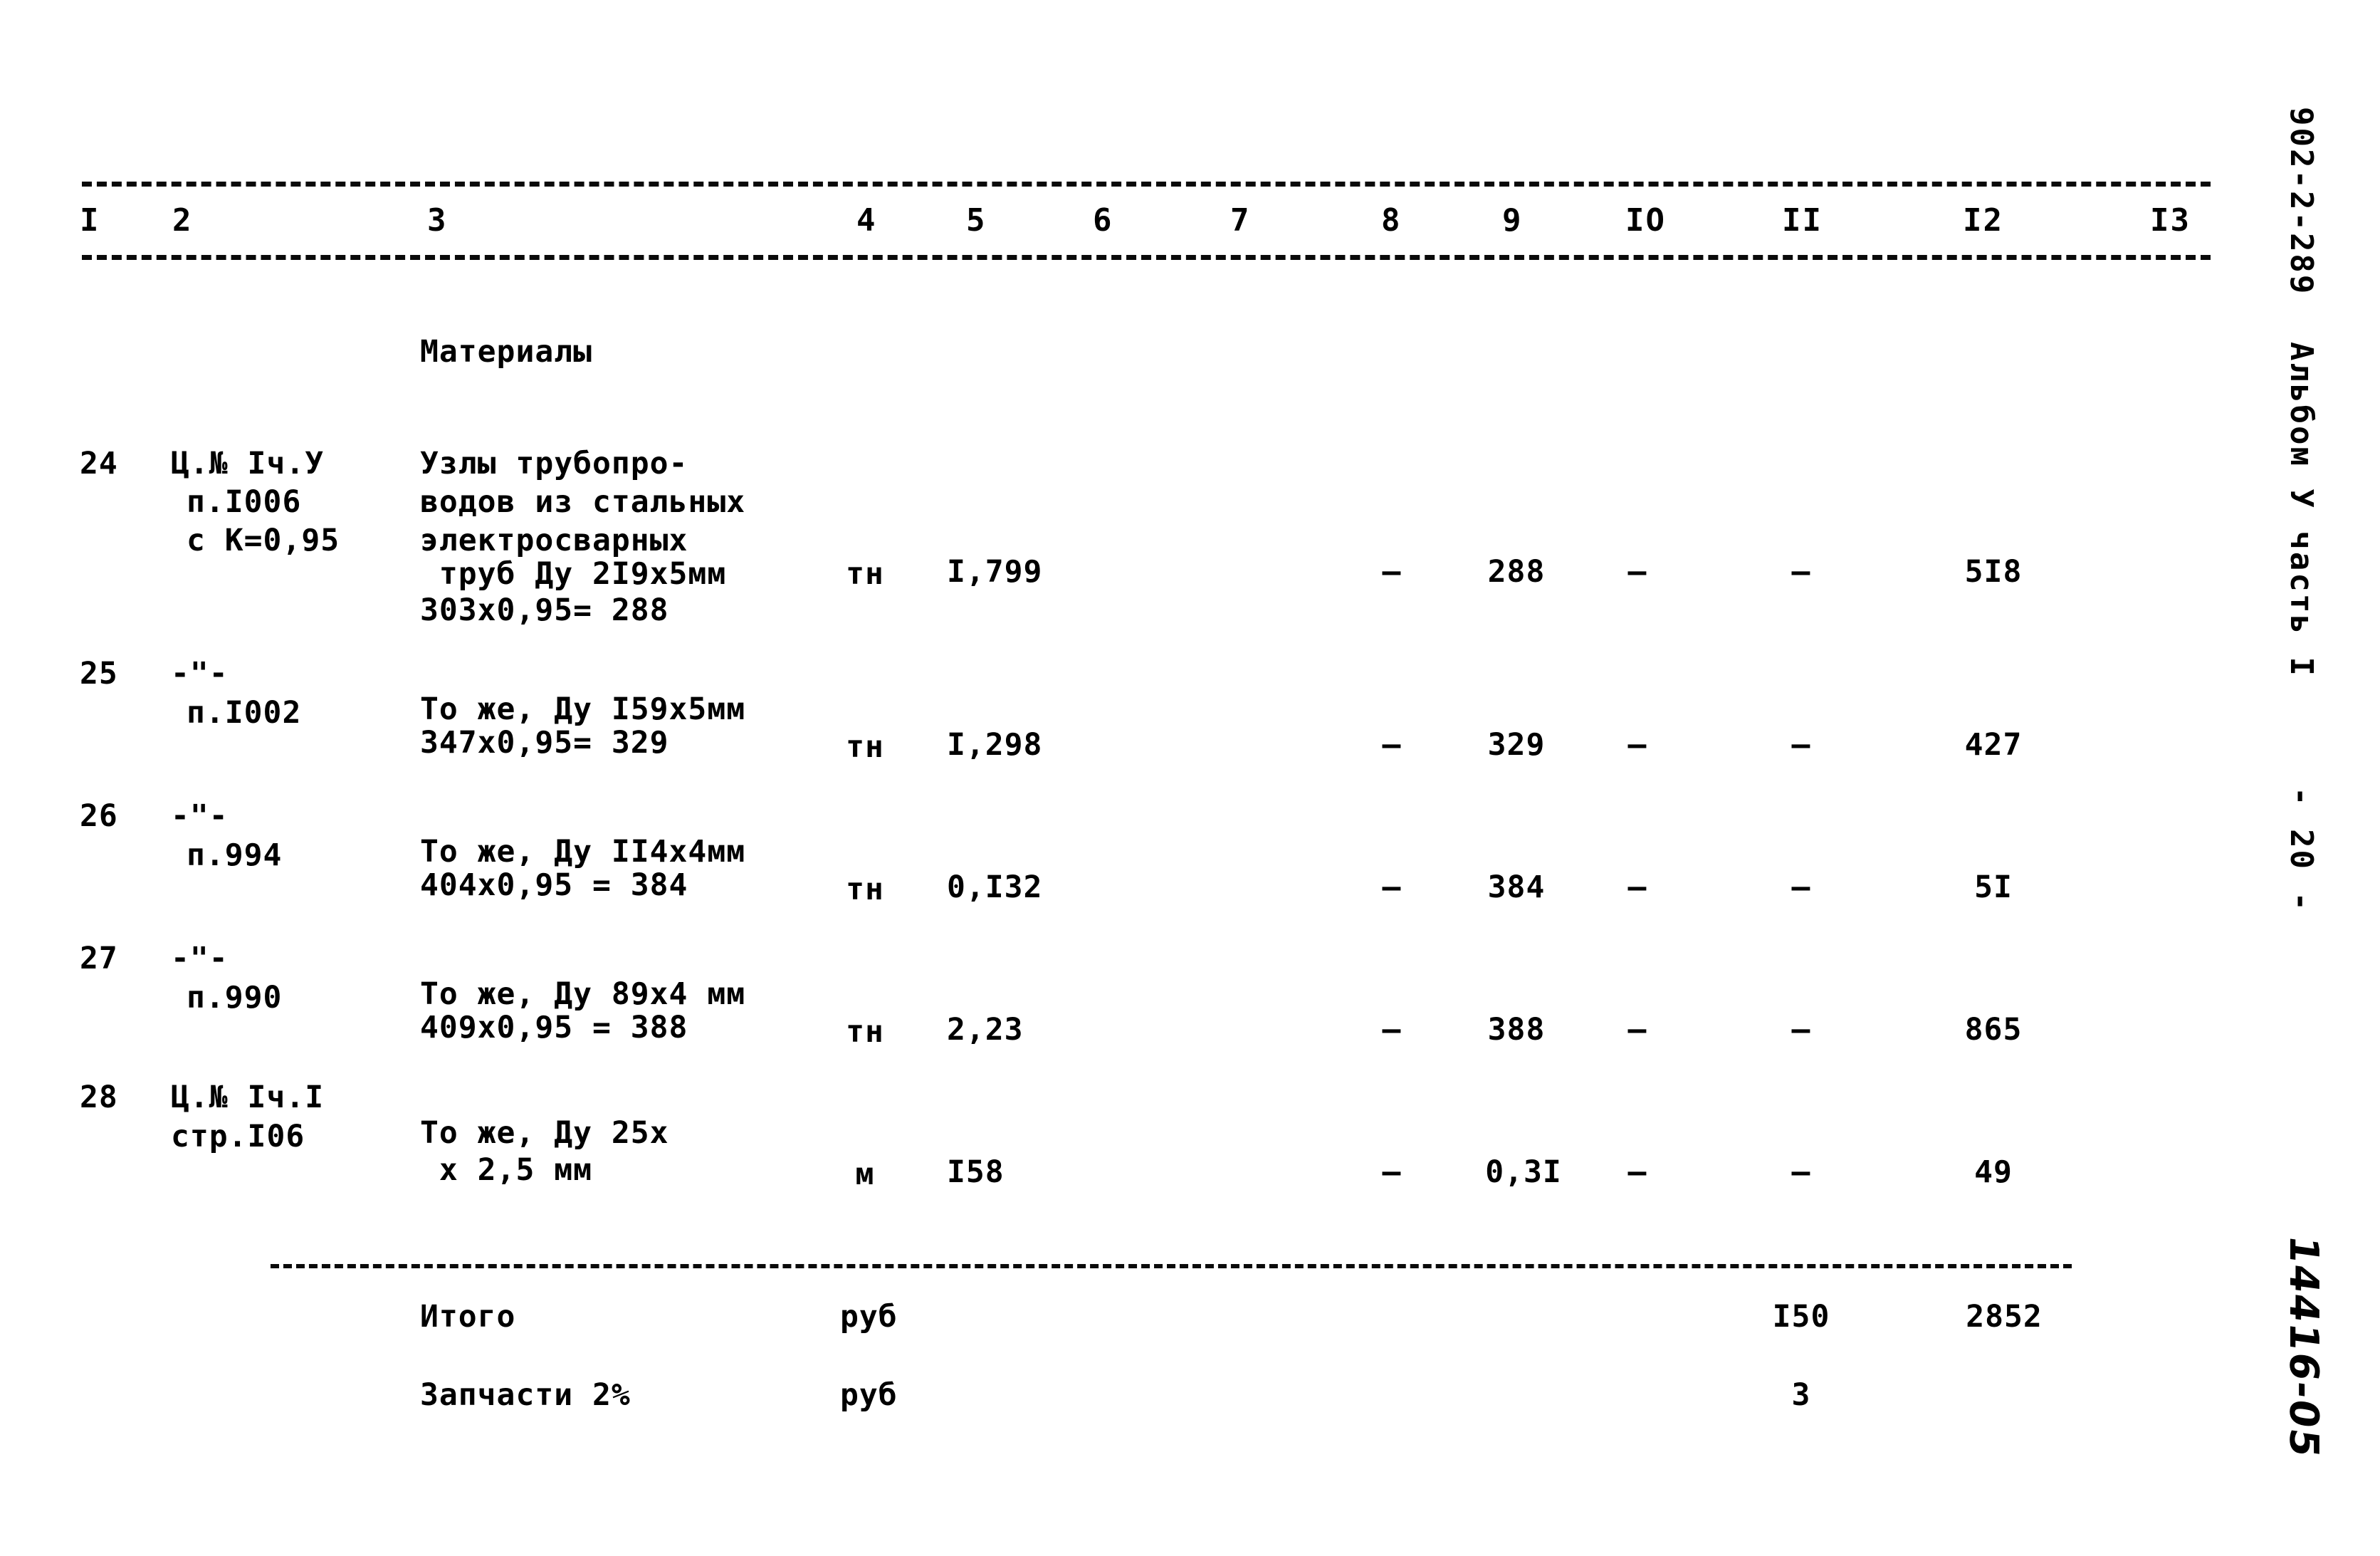  Describe the element at coordinates (554, 1027) in the screenshot. I see `row-description-line: 409х0,95 = 388` at that location.